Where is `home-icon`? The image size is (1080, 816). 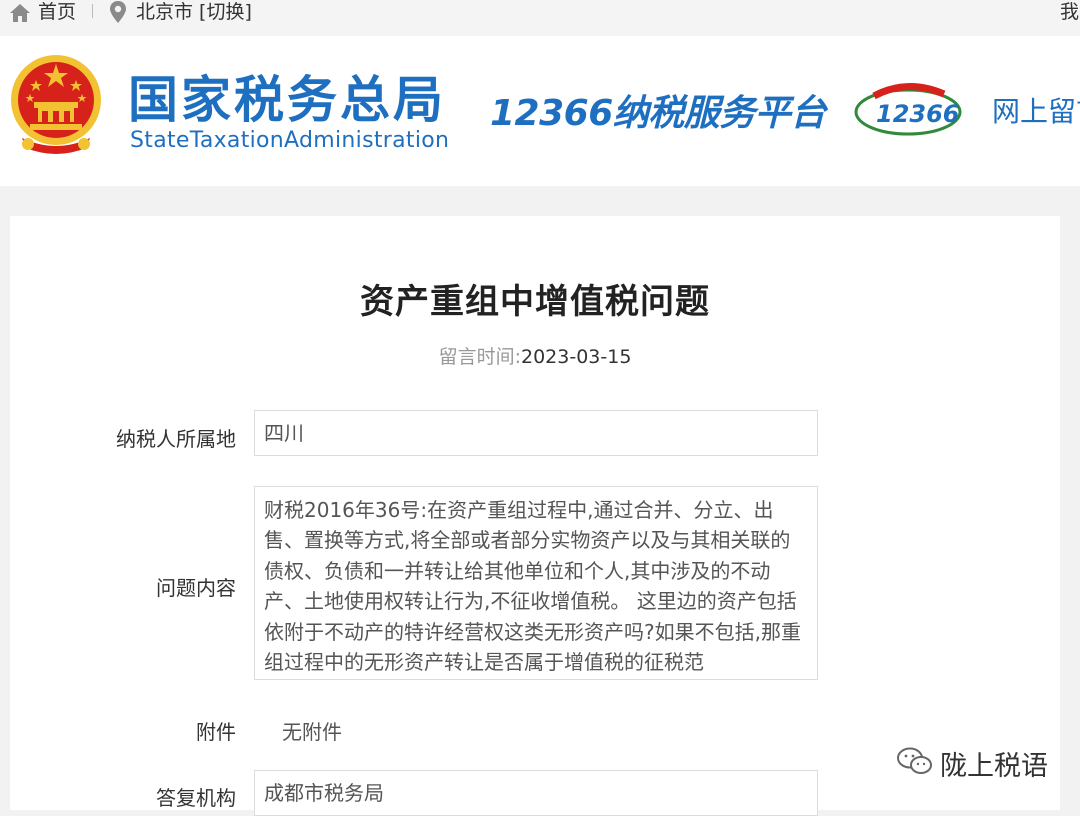 home-icon is located at coordinates (20, 13).